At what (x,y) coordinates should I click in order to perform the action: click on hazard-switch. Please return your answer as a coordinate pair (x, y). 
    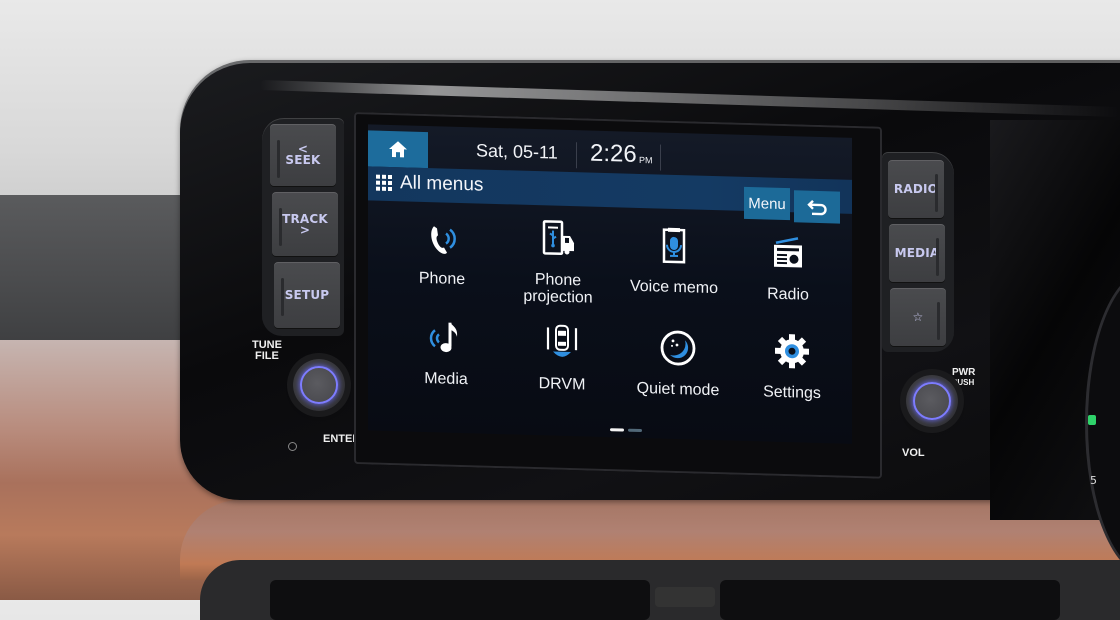
    Looking at the image, I should click on (685, 597).